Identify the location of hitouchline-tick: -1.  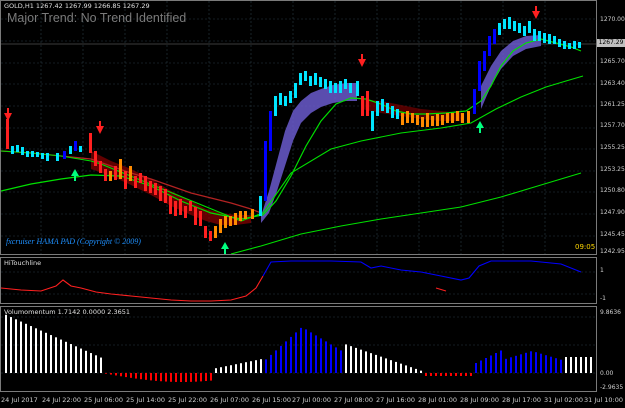
(603, 298).